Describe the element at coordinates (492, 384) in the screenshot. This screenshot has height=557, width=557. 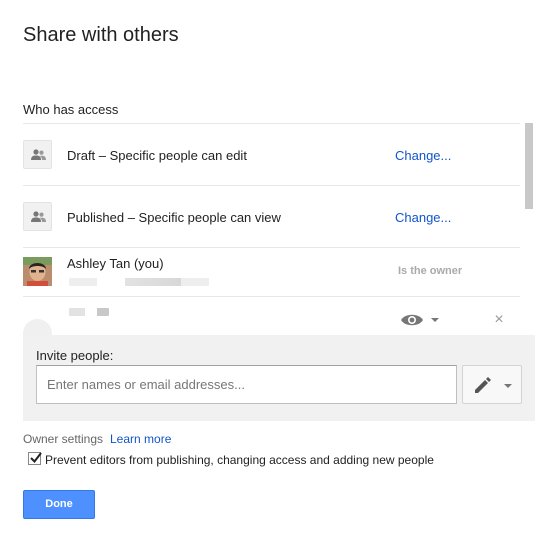
I see `invite-permission-button` at that location.